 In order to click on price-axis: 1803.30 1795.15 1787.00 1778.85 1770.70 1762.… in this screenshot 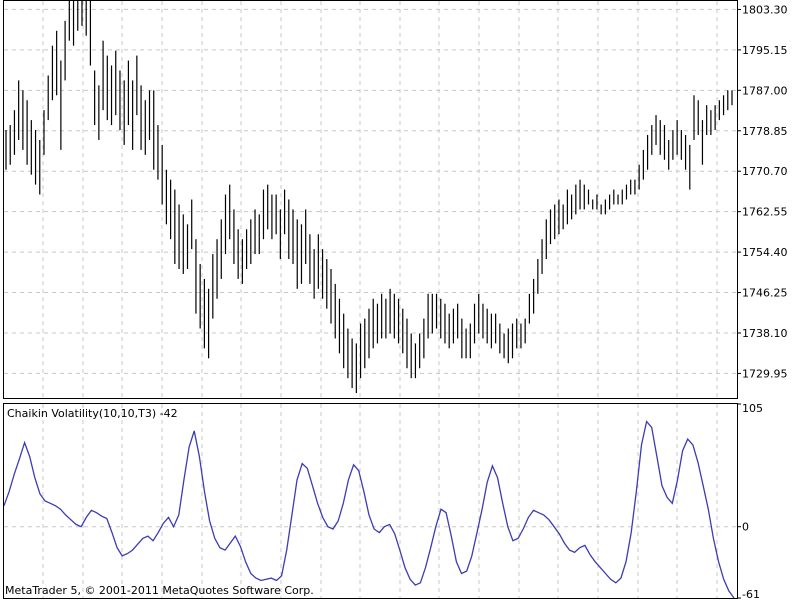, I will do `click(762, 191)`.